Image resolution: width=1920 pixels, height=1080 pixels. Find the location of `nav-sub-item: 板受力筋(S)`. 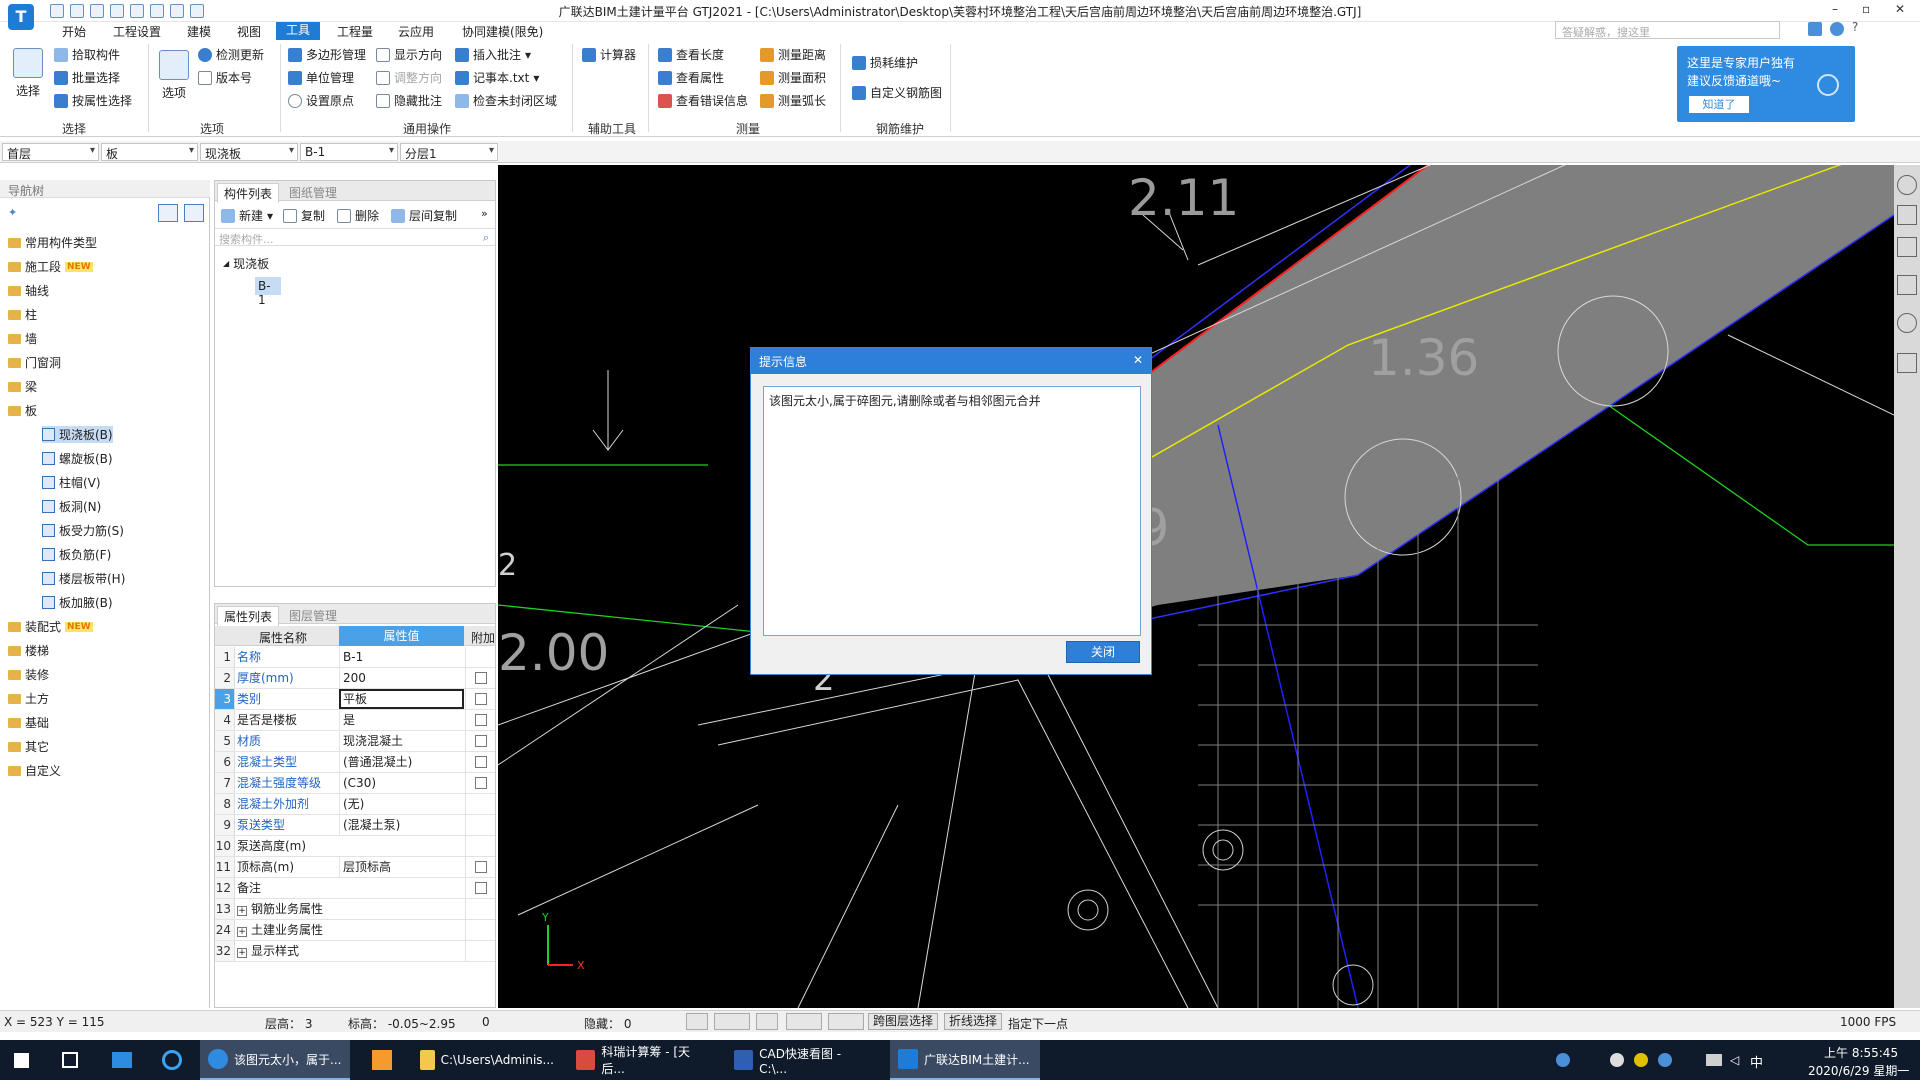

nav-sub-item: 板受力筋(S) is located at coordinates (83, 530).